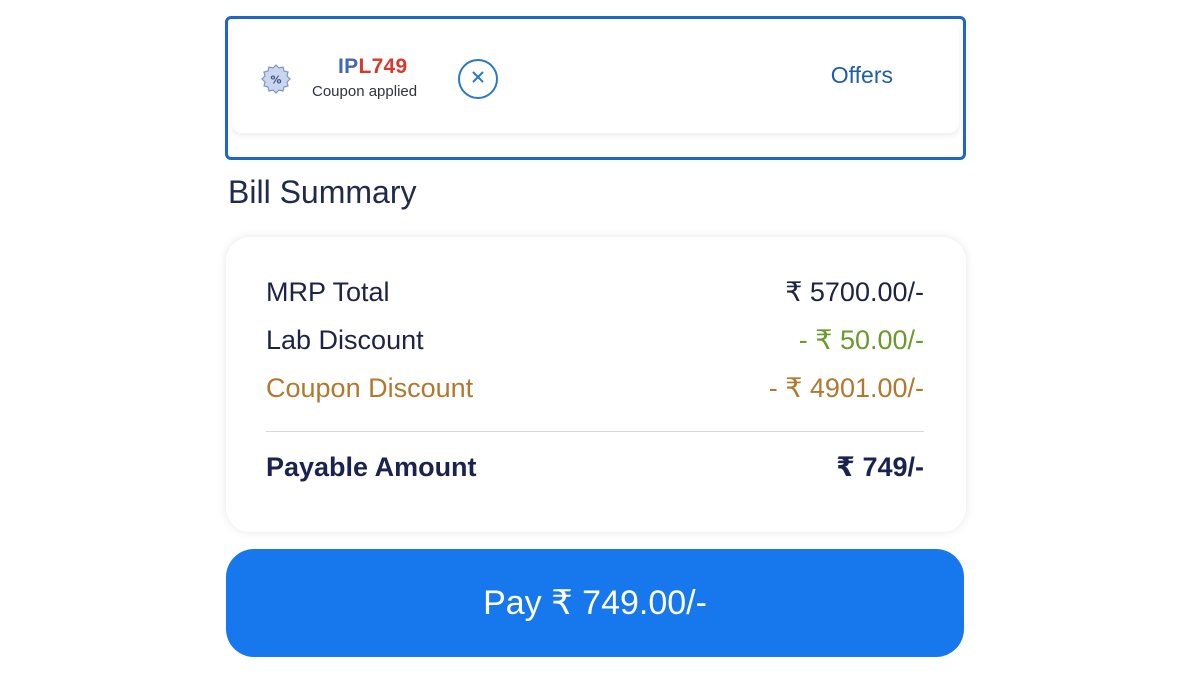  What do you see at coordinates (595, 431) in the screenshot?
I see `divider` at bounding box center [595, 431].